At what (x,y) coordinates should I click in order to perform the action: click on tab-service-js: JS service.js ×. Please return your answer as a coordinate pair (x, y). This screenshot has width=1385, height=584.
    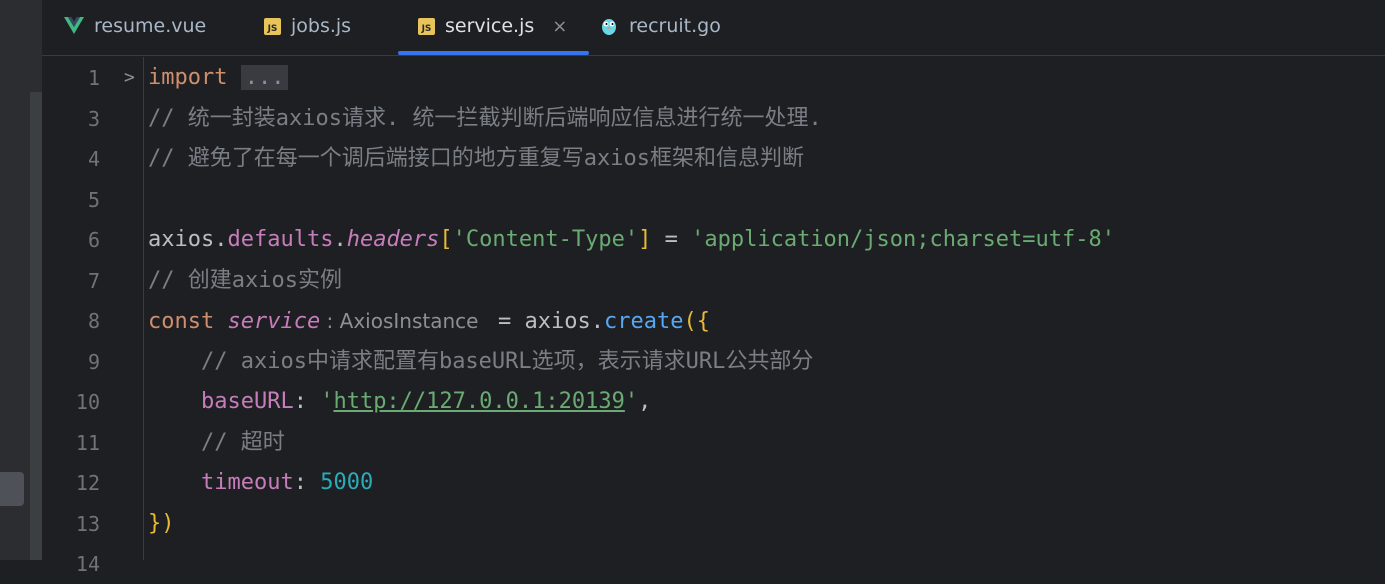
    Looking at the image, I should click on (493, 27).